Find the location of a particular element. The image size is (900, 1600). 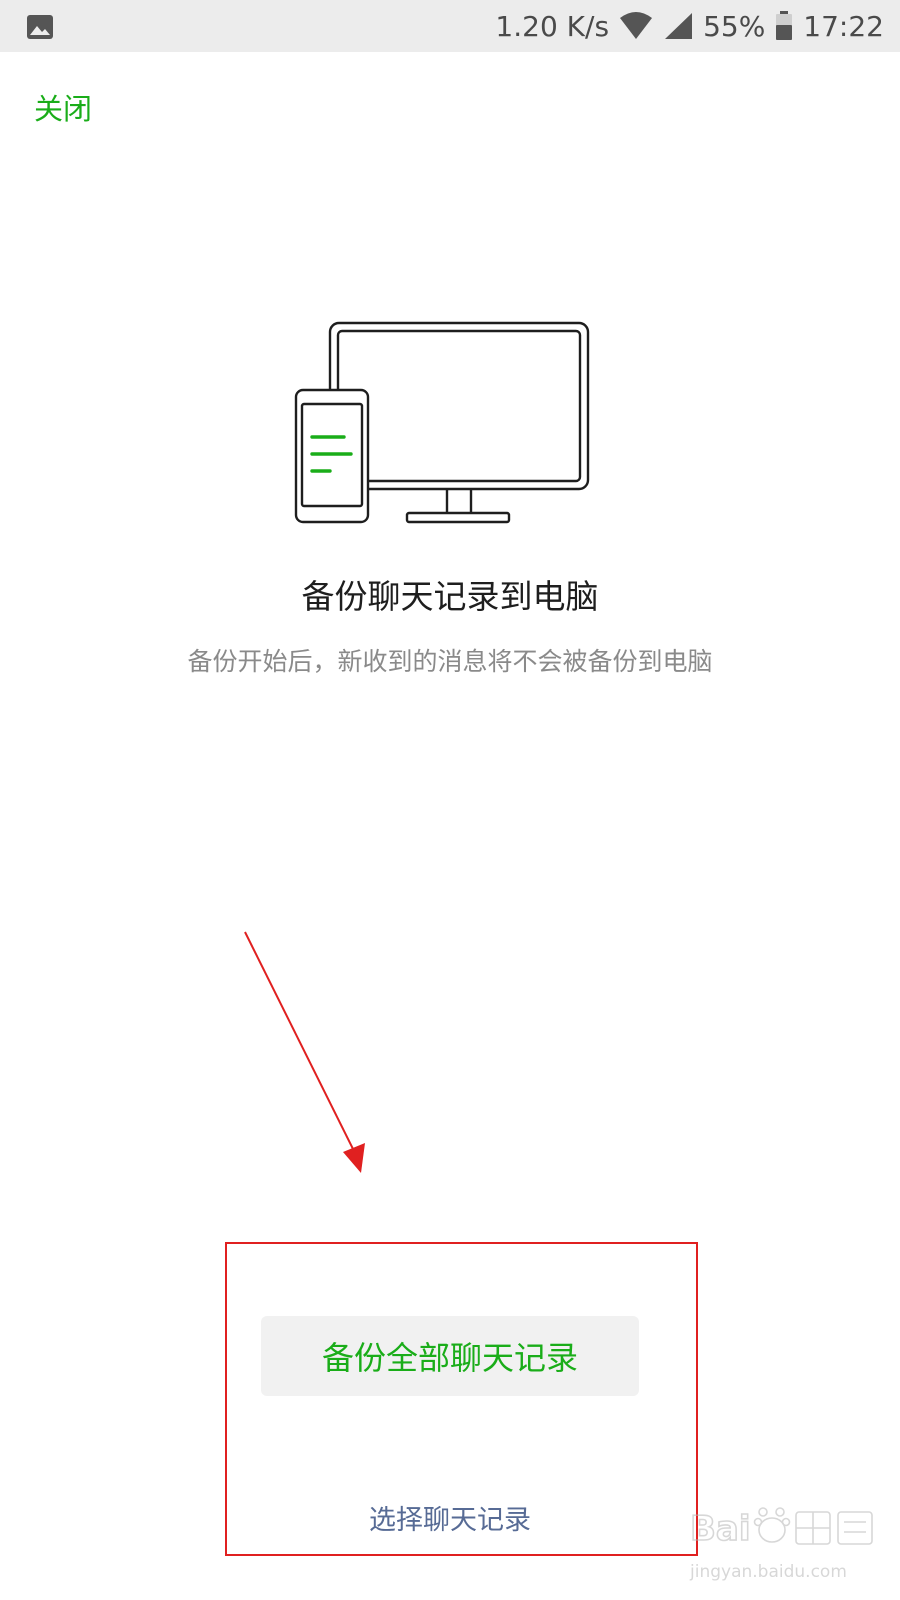

backup-all-label: 备份全部聊天记录 is located at coordinates (449, 1358).